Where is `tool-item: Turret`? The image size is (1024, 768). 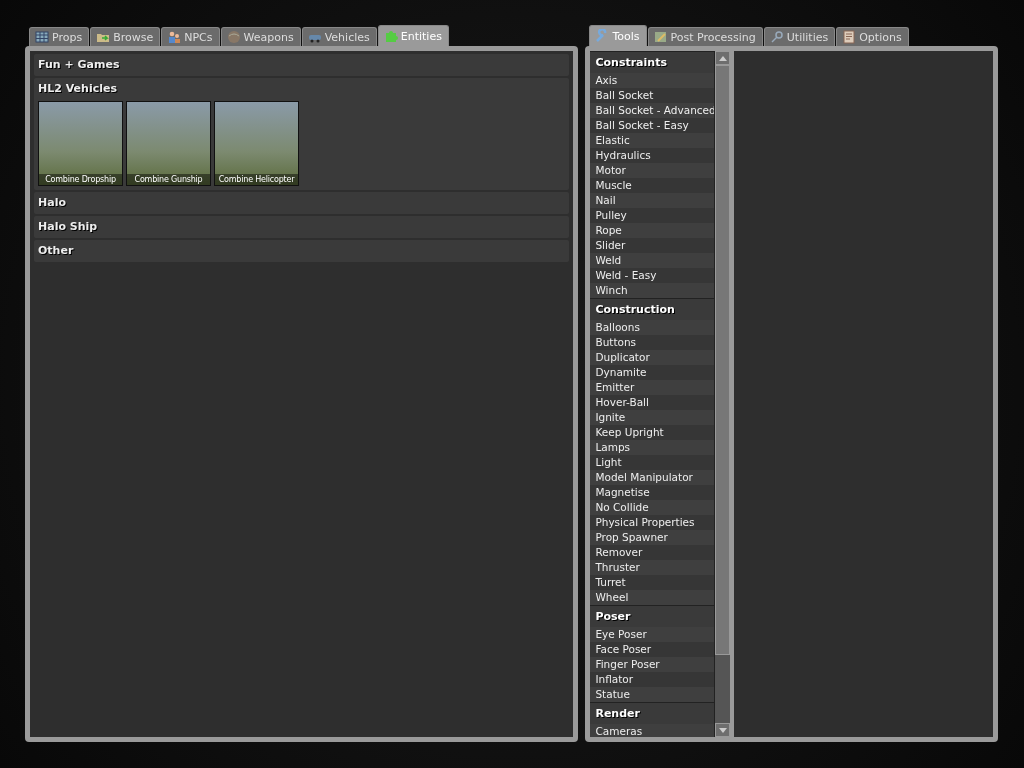
tool-item: Turret is located at coordinates (652, 582).